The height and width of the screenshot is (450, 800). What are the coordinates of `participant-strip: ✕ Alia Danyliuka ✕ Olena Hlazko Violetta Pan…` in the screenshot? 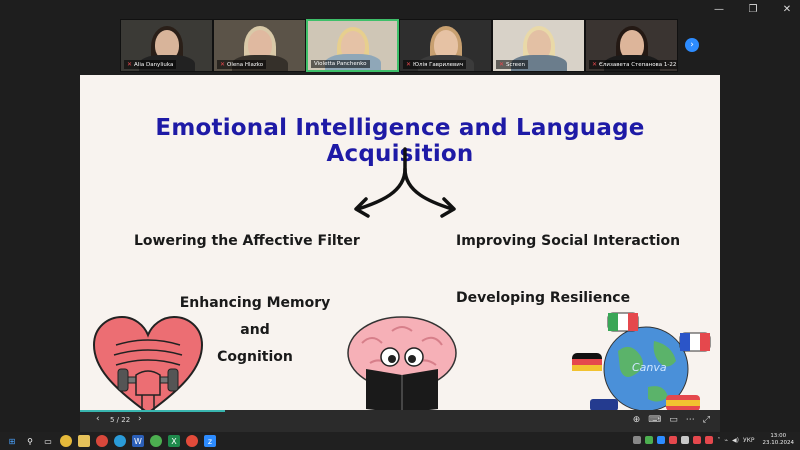 It's located at (400, 45).